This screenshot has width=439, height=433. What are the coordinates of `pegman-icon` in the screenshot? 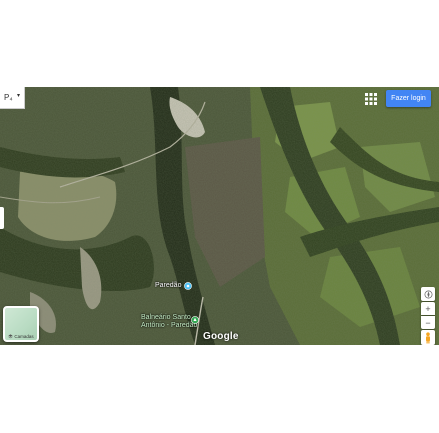 It's located at (428, 337).